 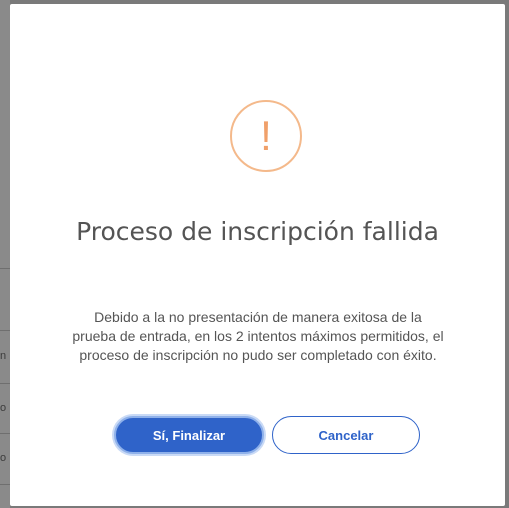 What do you see at coordinates (189, 435) in the screenshot?
I see `confirm-finalize-button: Sí, Finalizar` at bounding box center [189, 435].